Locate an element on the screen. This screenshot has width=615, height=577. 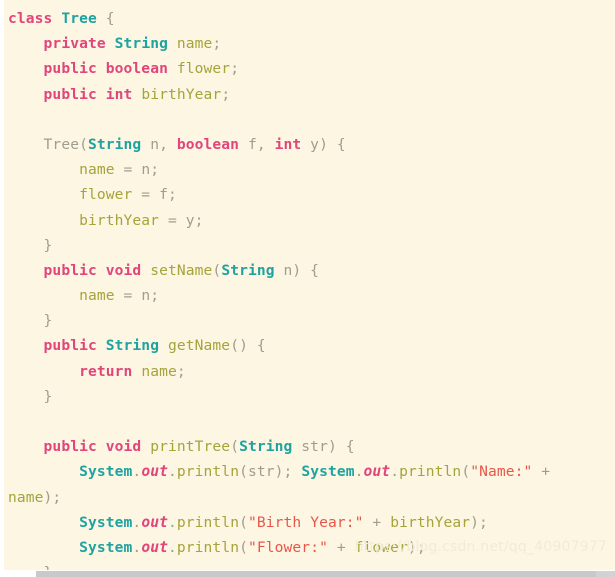
code-line: public boolean flower; is located at coordinates (311, 68).